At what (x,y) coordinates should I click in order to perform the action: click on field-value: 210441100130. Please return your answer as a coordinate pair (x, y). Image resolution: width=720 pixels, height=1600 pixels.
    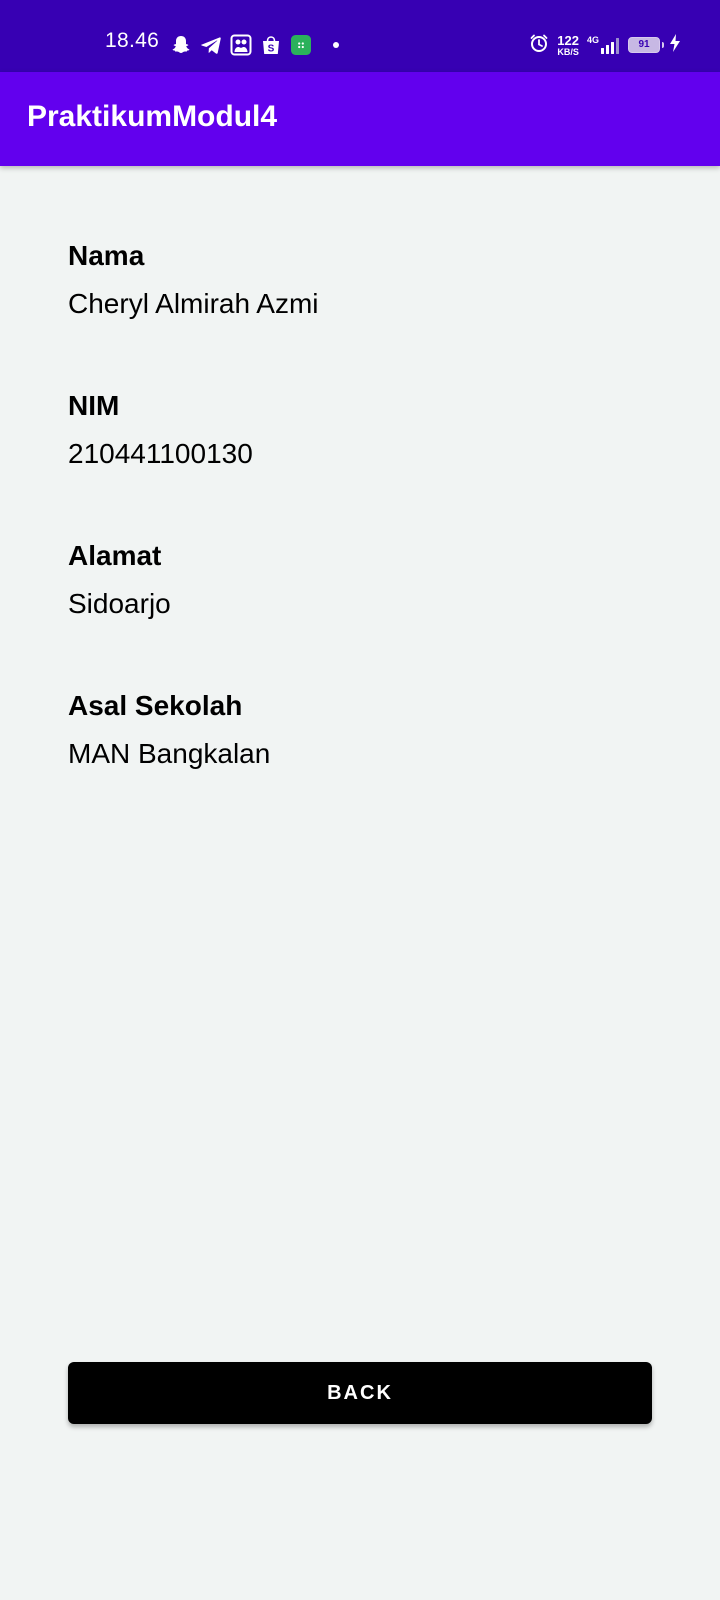
    Looking at the image, I should click on (160, 453).